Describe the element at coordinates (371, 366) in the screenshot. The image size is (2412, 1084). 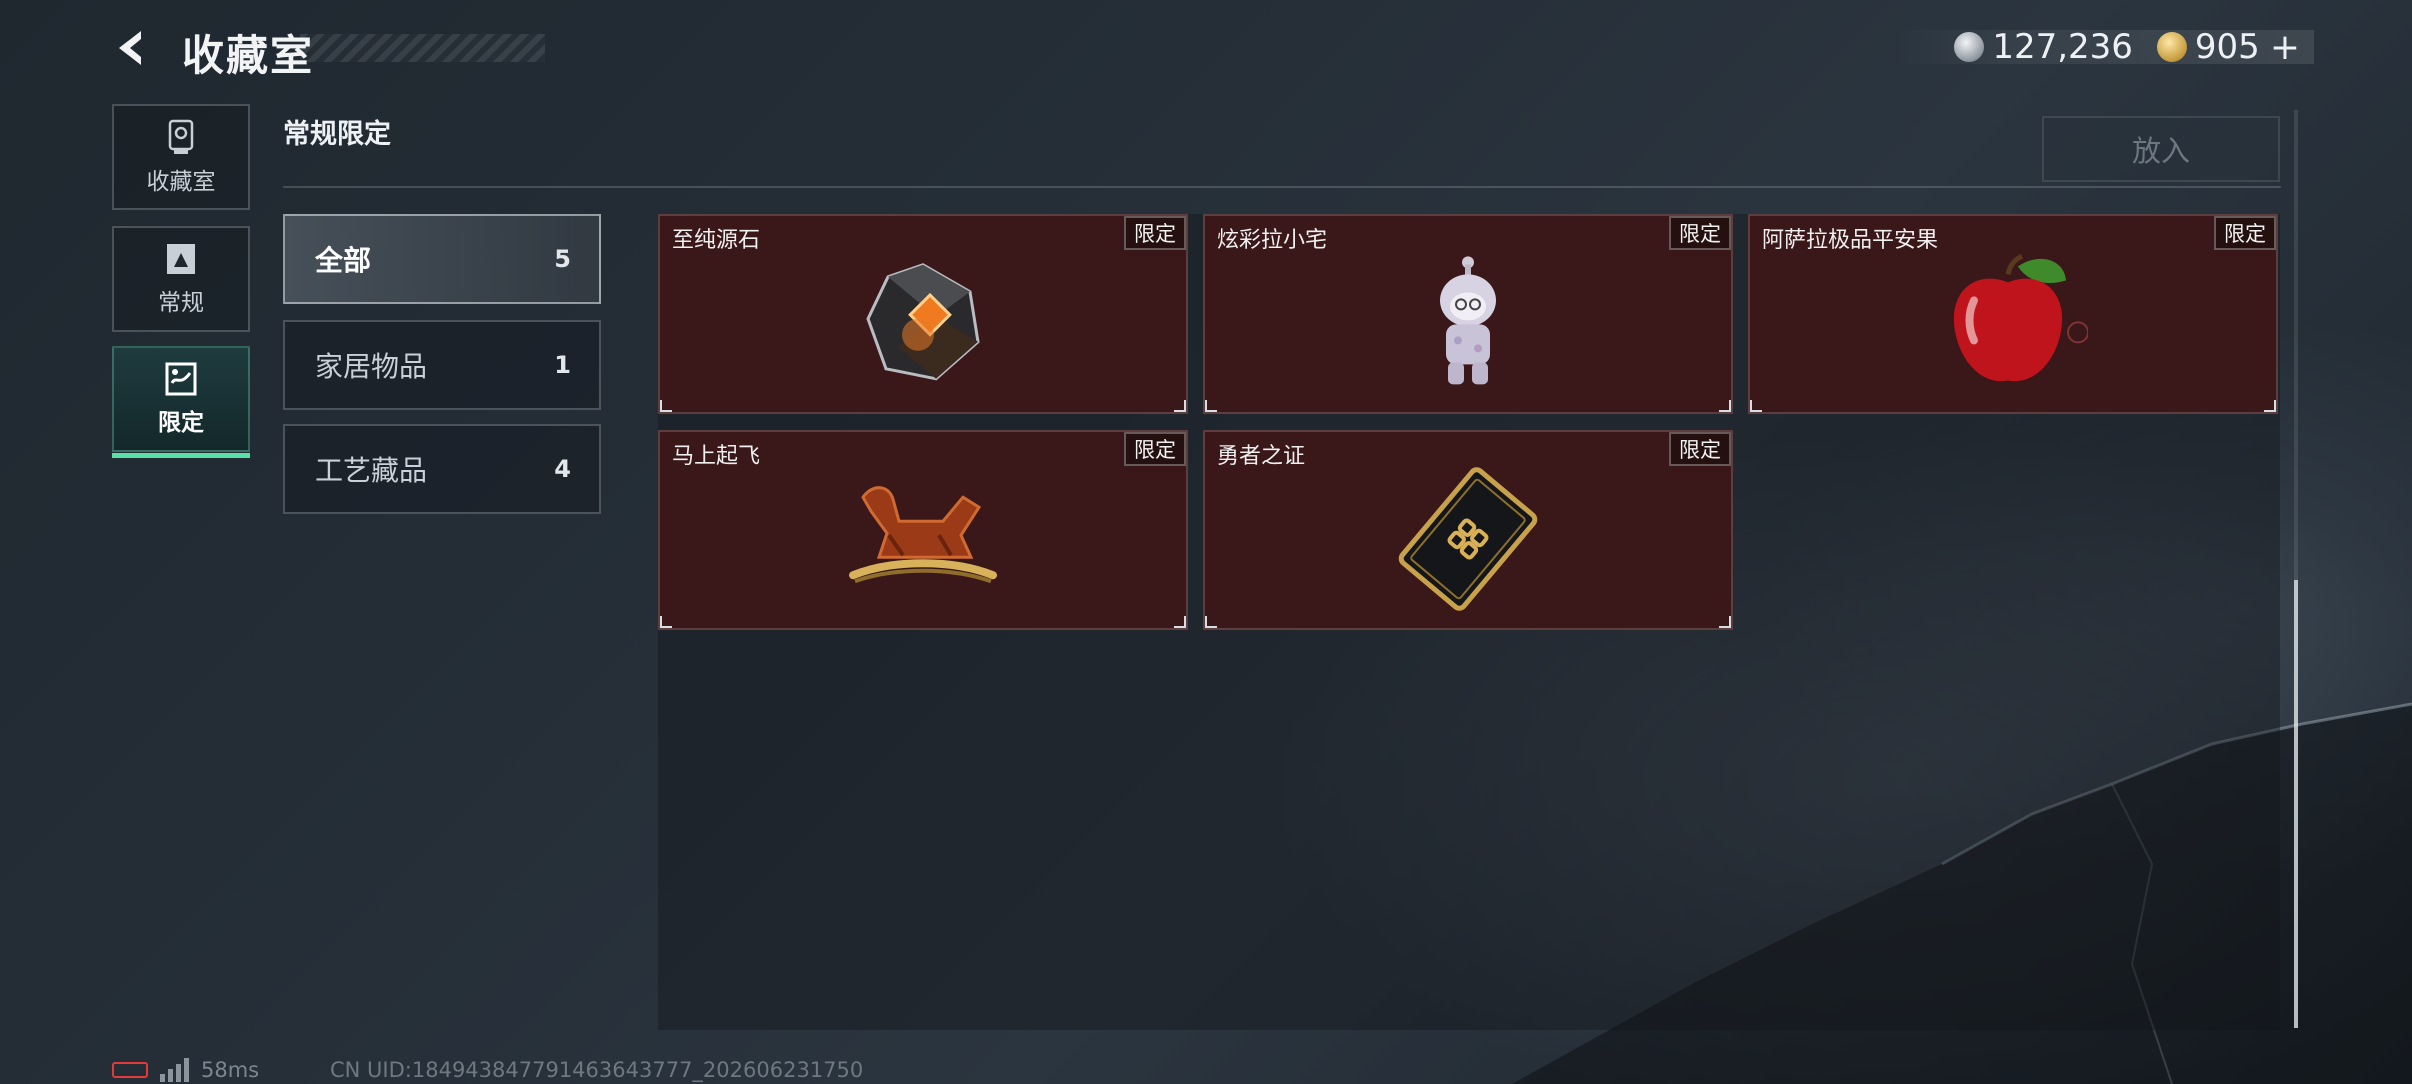
I see `category-name: 家居物品` at that location.